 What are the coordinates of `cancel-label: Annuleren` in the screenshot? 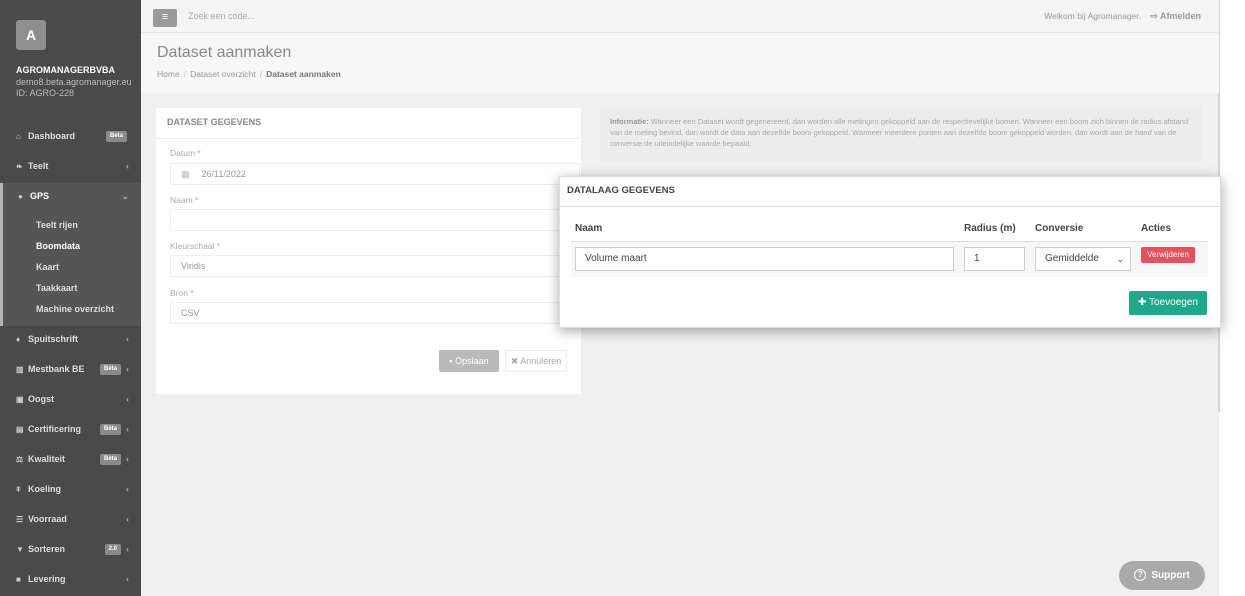 It's located at (541, 361).